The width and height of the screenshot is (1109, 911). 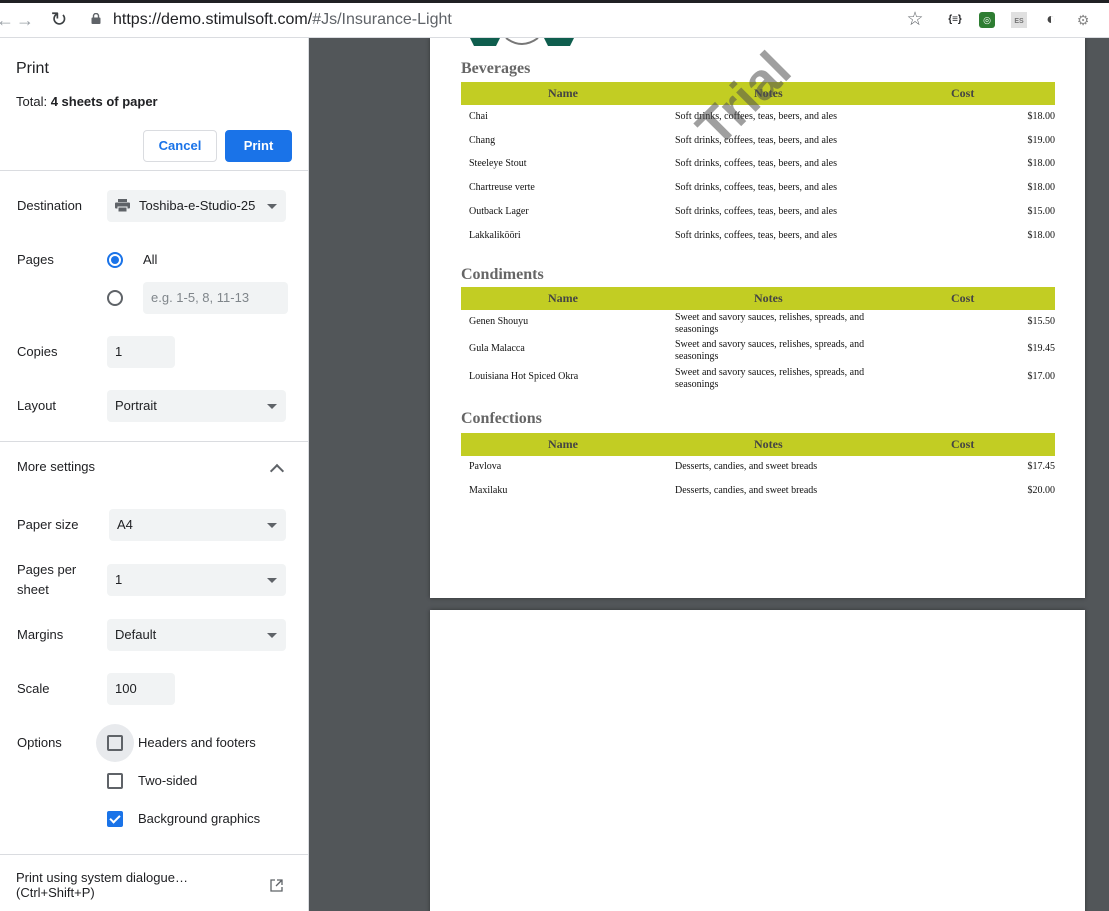 I want to click on dark-mode-extension-icon: ◐, so click(x=1051, y=20).